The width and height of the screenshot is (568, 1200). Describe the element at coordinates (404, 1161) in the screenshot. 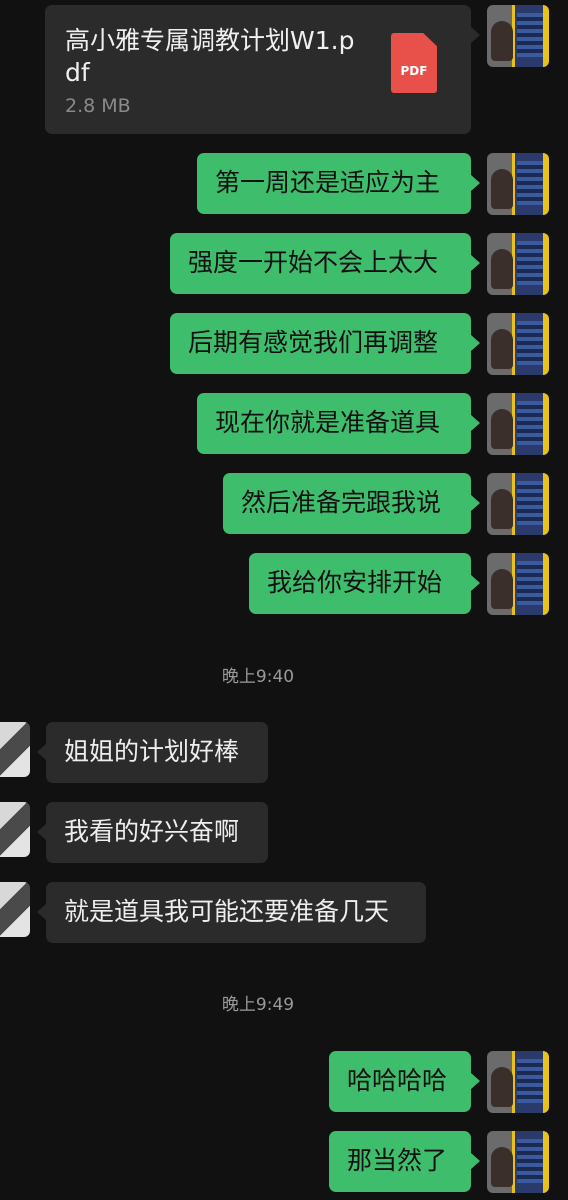

I see `outgoing-message: 那当然了` at that location.